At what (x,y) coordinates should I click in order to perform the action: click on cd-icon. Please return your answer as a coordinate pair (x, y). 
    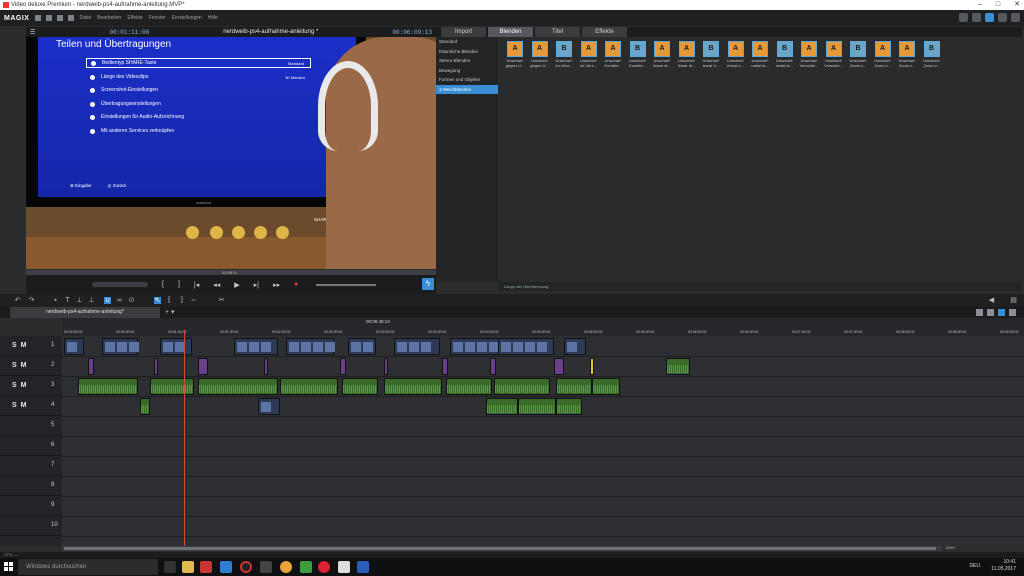
    Looking at the image, I should click on (963, 17).